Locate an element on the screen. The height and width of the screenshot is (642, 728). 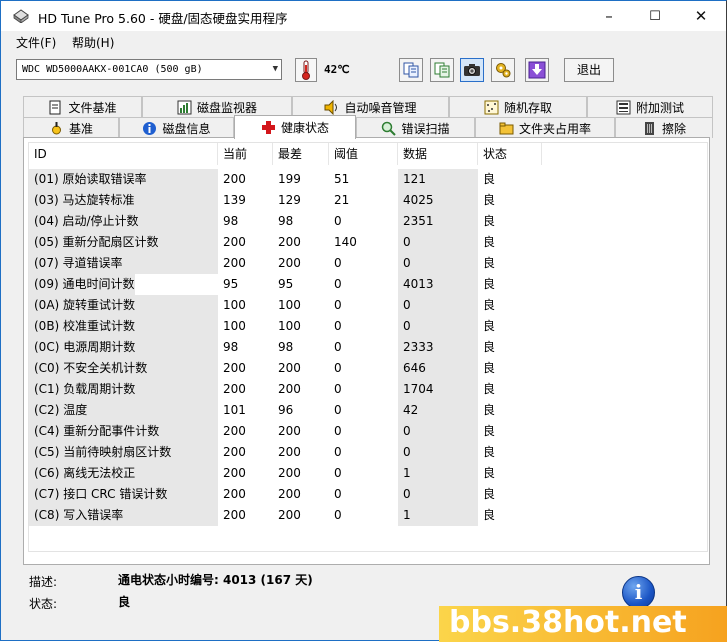
cell-worst: 199 is located at coordinates (289, 179).